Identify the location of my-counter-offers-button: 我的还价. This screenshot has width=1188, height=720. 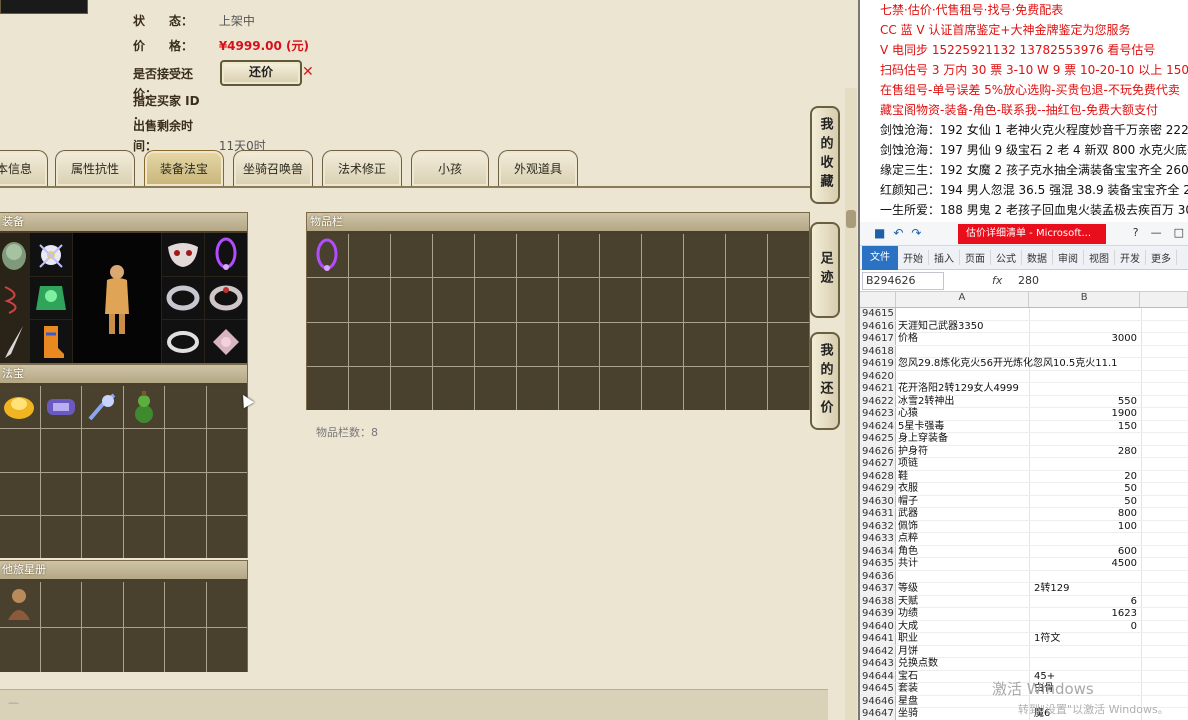
(825, 381).